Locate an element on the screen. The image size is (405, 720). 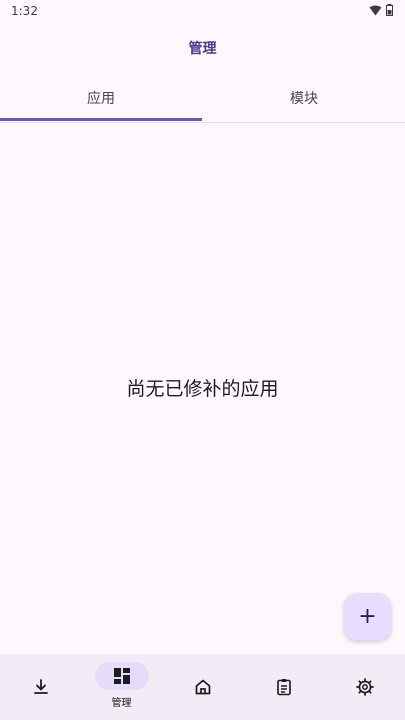
tab-apps-label: 应用 is located at coordinates (101, 99).